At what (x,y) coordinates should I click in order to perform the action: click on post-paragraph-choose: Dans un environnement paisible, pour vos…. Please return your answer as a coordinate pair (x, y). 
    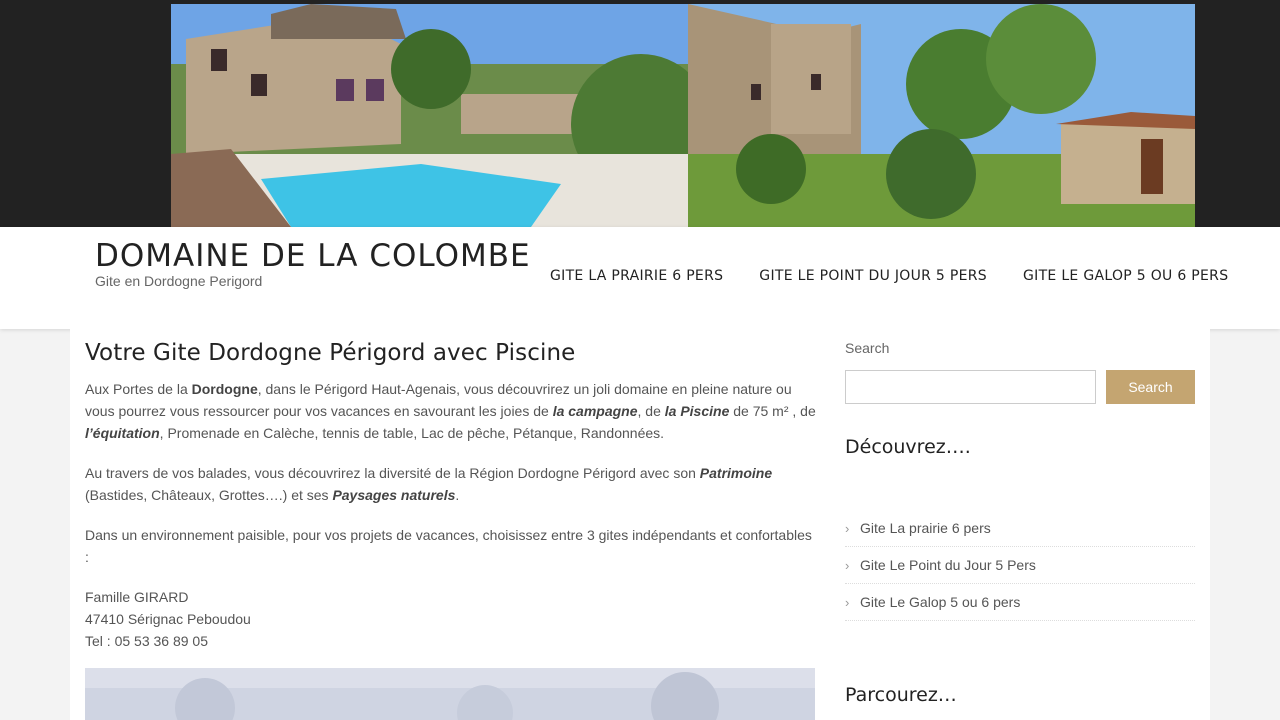
    Looking at the image, I should click on (448, 546).